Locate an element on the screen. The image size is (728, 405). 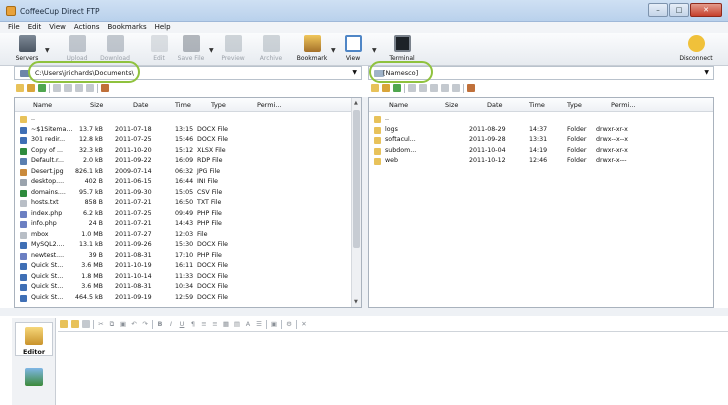
save-file-button: Save File is located at coordinates (191, 50).